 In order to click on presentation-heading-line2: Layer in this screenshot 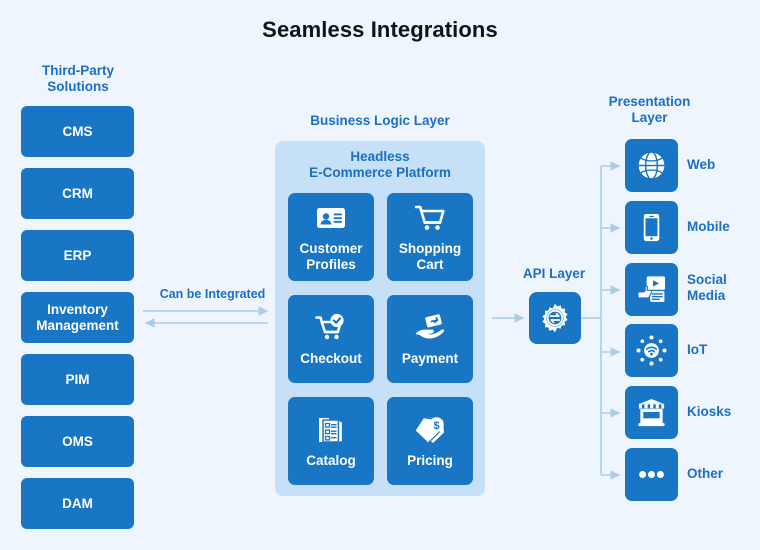, I will do `click(649, 117)`.